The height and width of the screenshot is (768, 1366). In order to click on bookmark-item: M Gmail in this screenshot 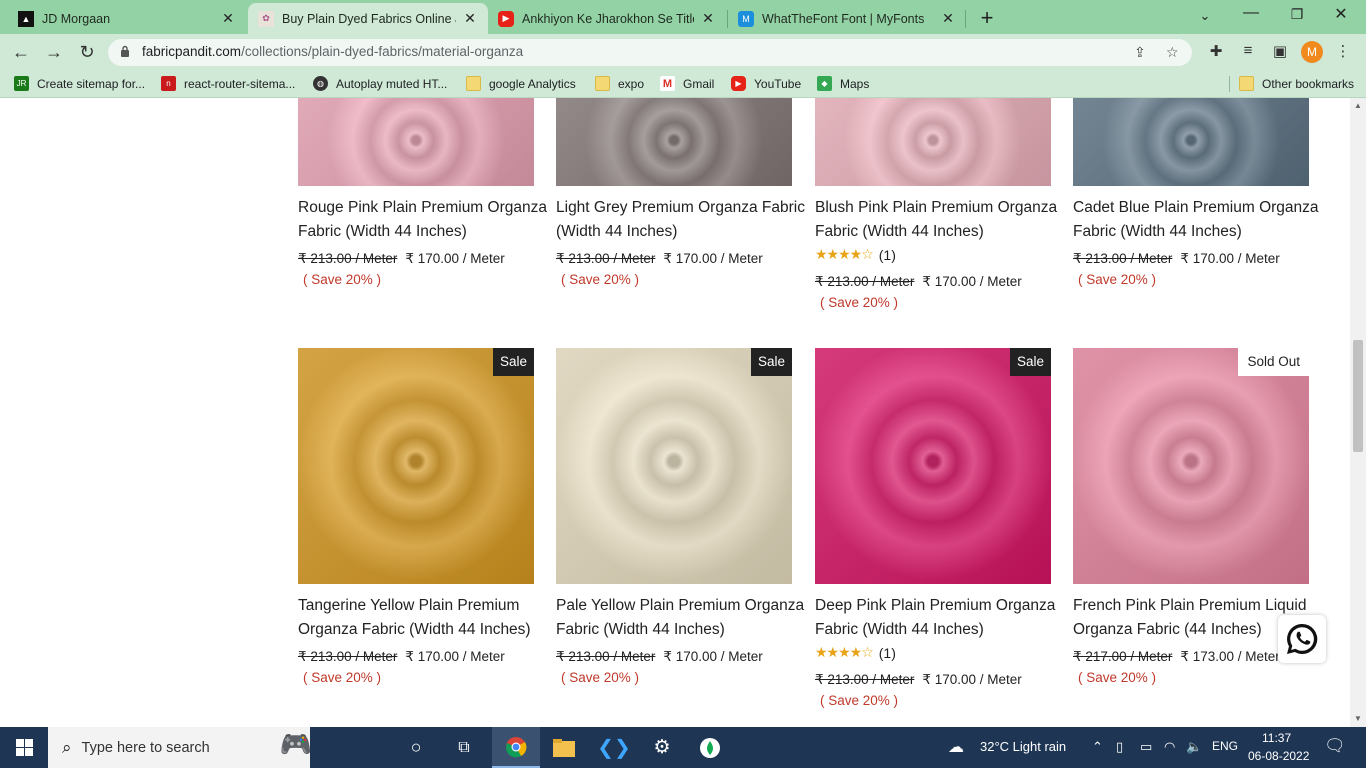, I will do `click(687, 83)`.